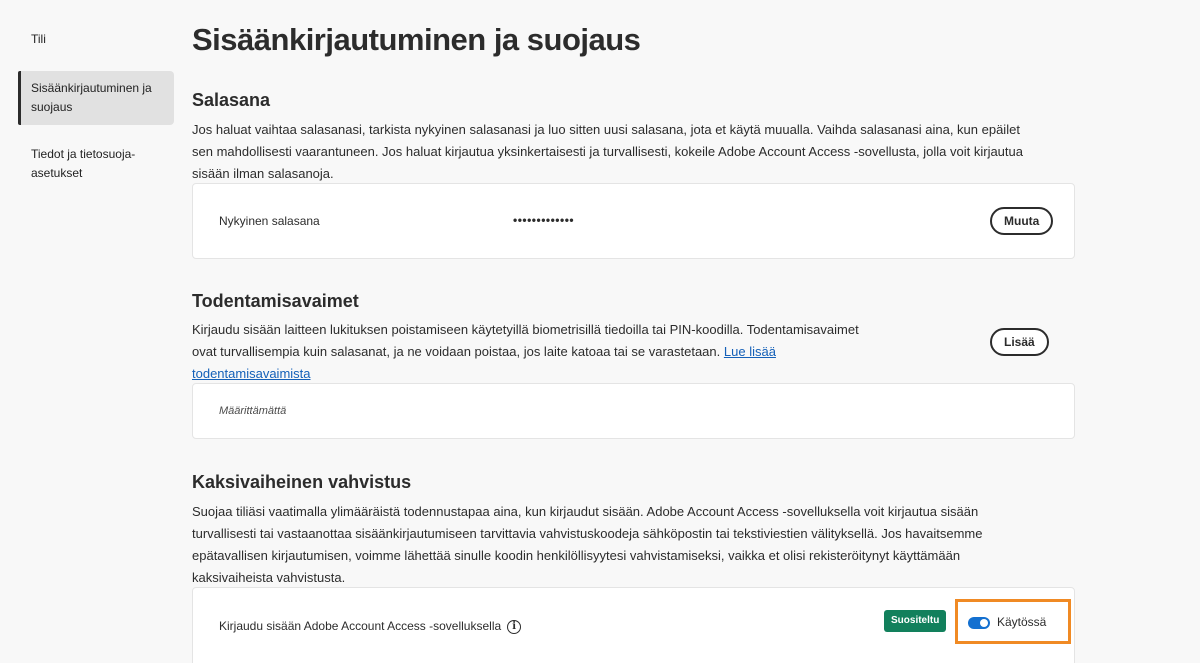 The image size is (1200, 663). Describe the element at coordinates (633, 411) in the screenshot. I see `passkeys-card: Määrittämättä` at that location.